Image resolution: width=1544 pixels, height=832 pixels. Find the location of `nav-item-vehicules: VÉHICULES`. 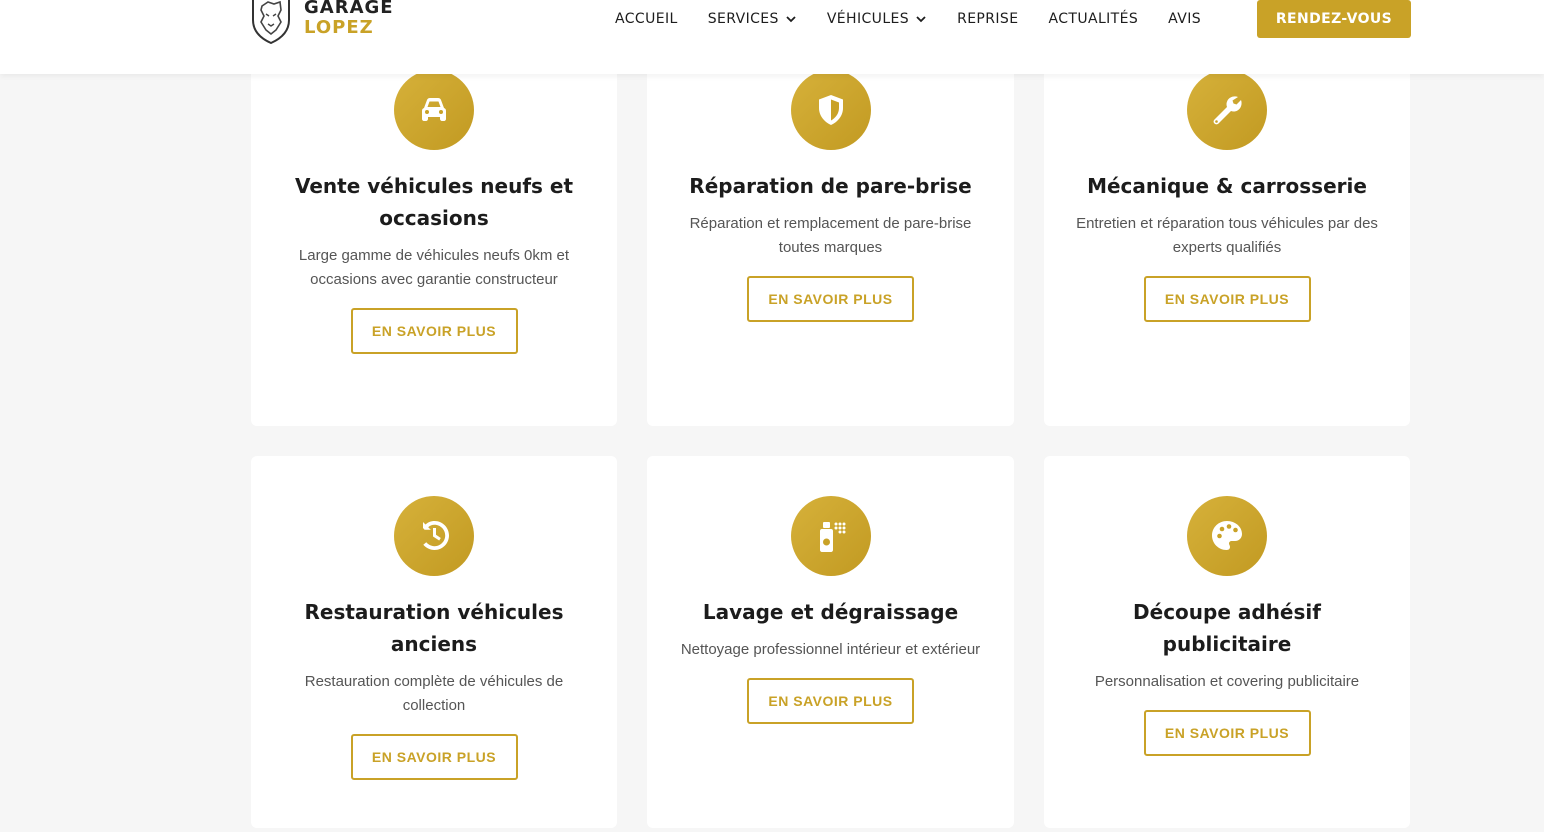

nav-item-vehicules: VÉHICULES is located at coordinates (877, 19).